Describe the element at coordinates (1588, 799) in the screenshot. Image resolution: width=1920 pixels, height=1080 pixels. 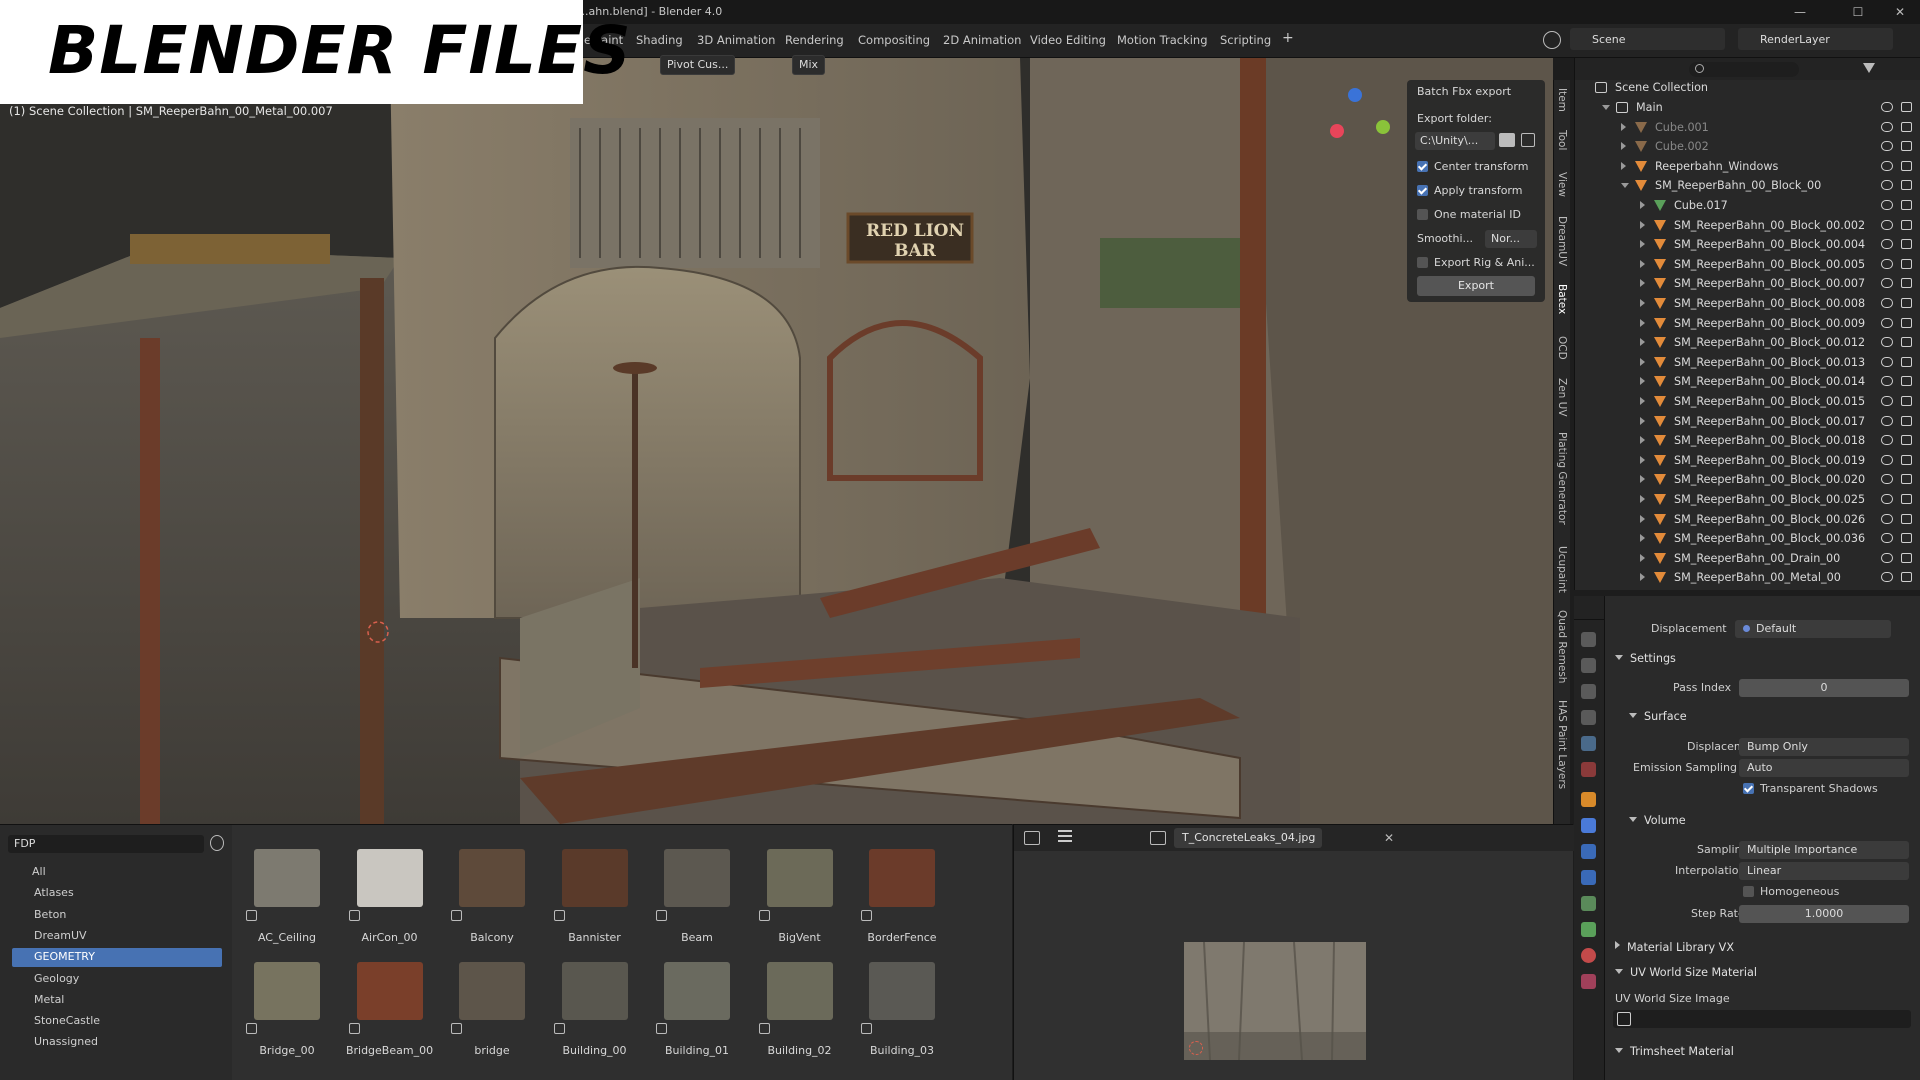
I see `object-tab-icon` at that location.